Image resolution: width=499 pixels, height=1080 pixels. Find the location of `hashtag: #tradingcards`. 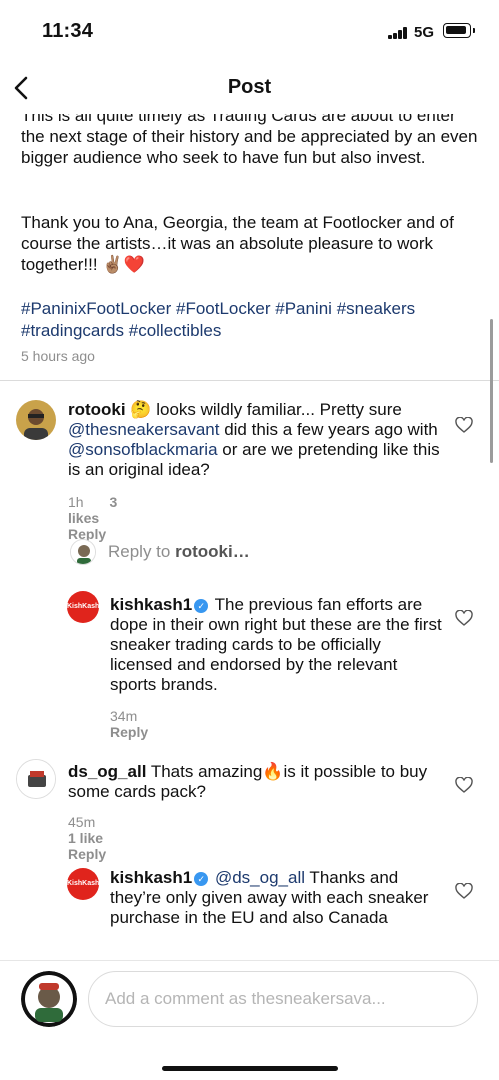

hashtag: #tradingcards is located at coordinates (72, 330).